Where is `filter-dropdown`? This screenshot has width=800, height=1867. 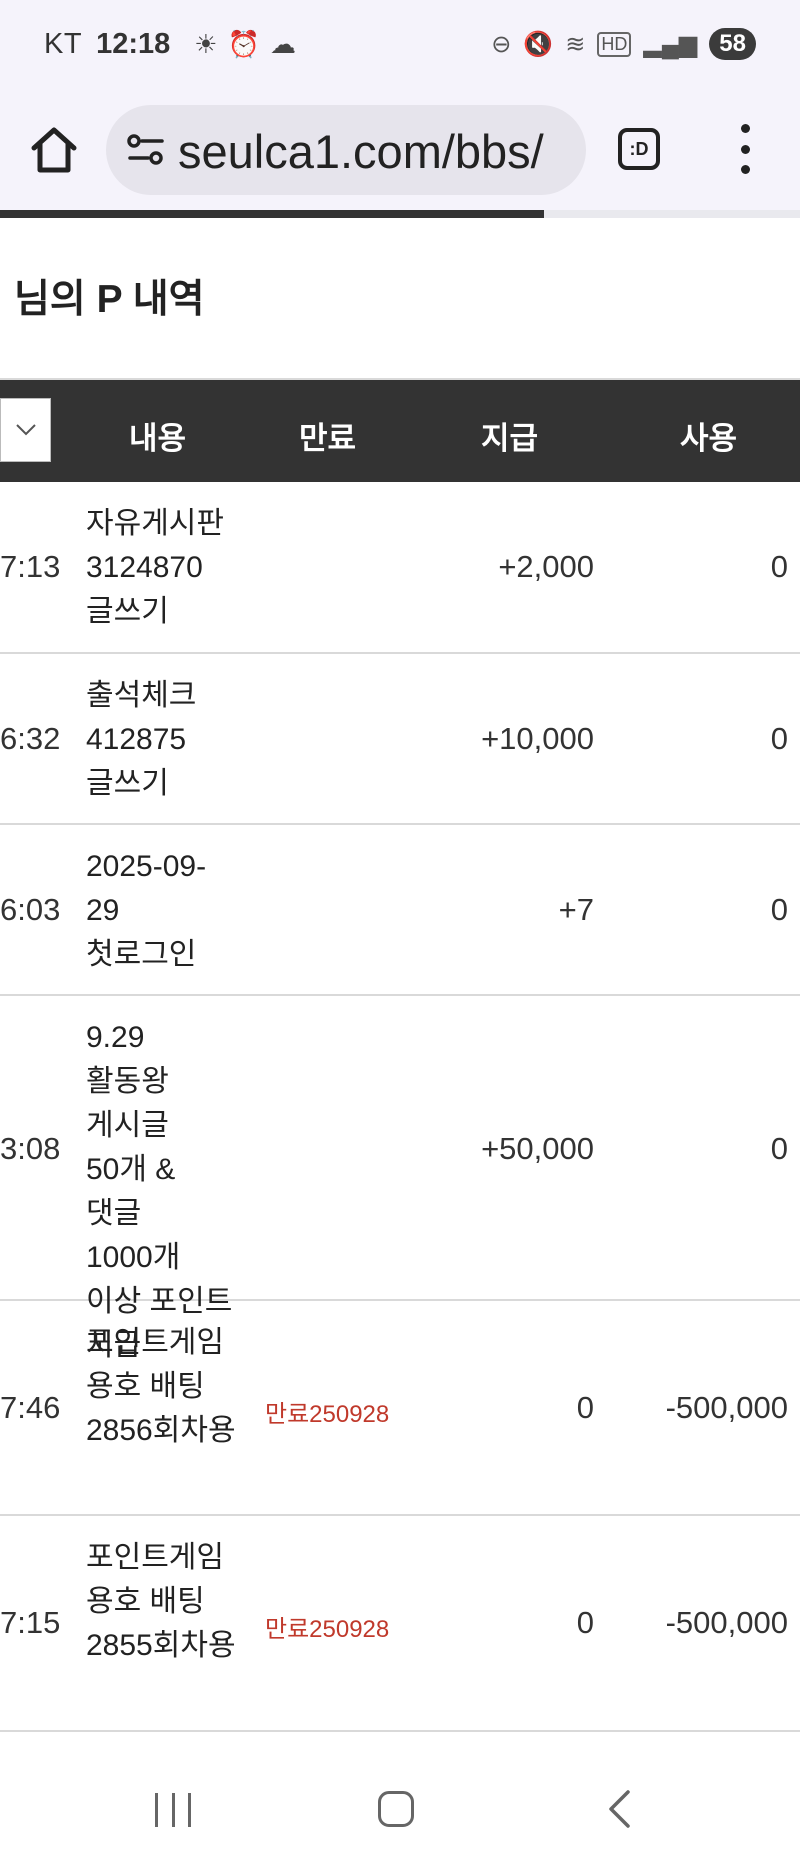 filter-dropdown is located at coordinates (25, 430).